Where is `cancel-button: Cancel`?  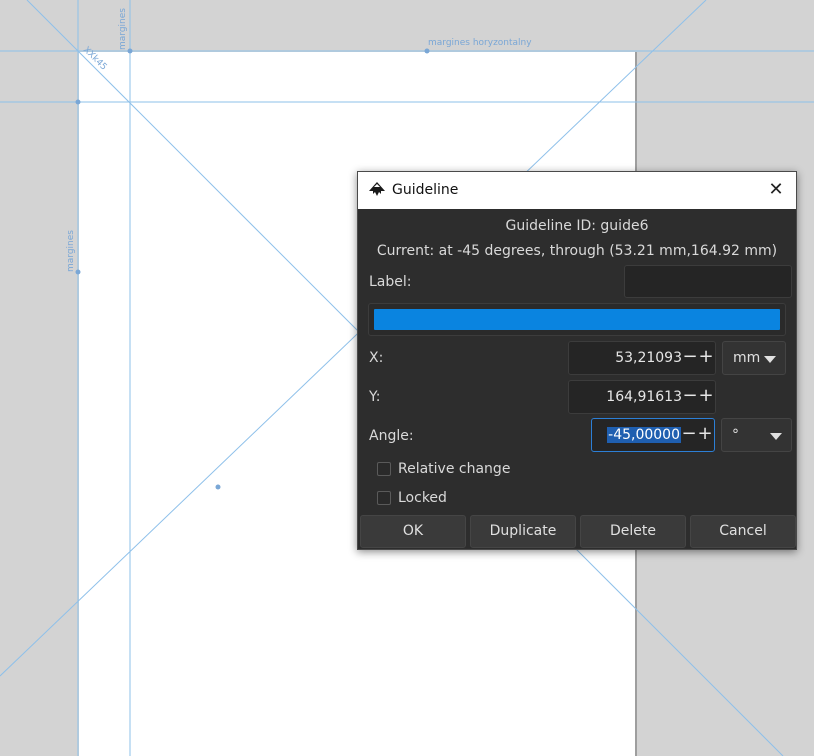 cancel-button: Cancel is located at coordinates (743, 531).